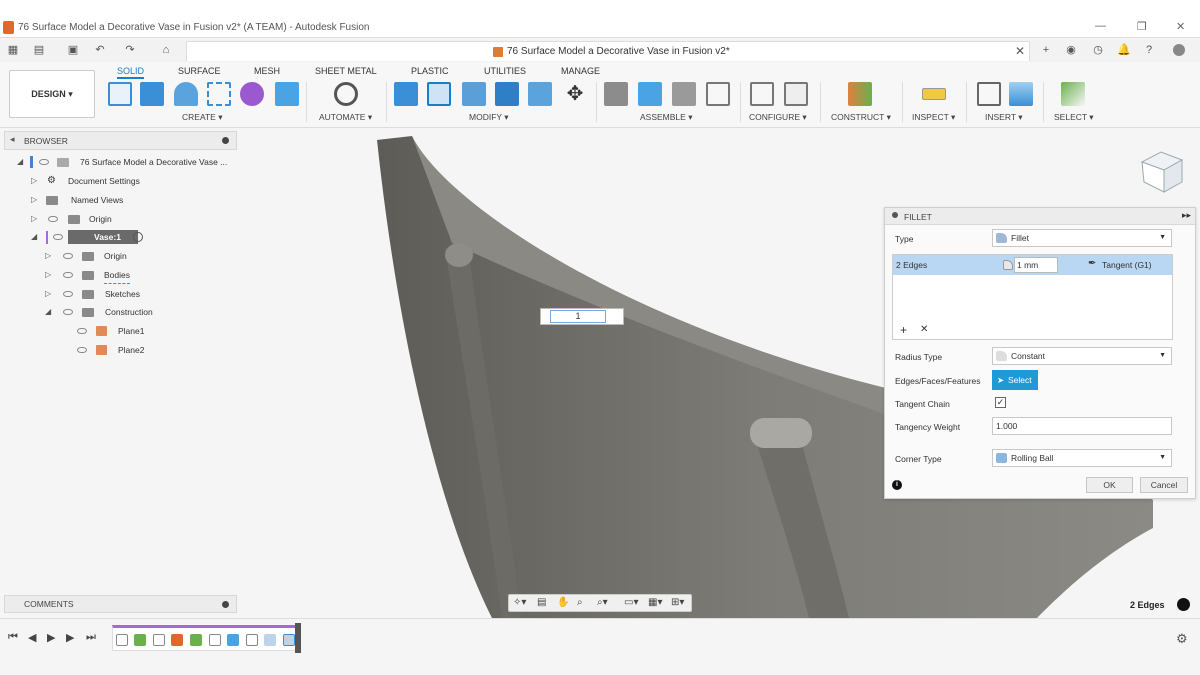 This screenshot has height=675, width=1200. What do you see at coordinates (861, 117) in the screenshot?
I see `construct-group-label: CONSTRUCT ▾` at bounding box center [861, 117].